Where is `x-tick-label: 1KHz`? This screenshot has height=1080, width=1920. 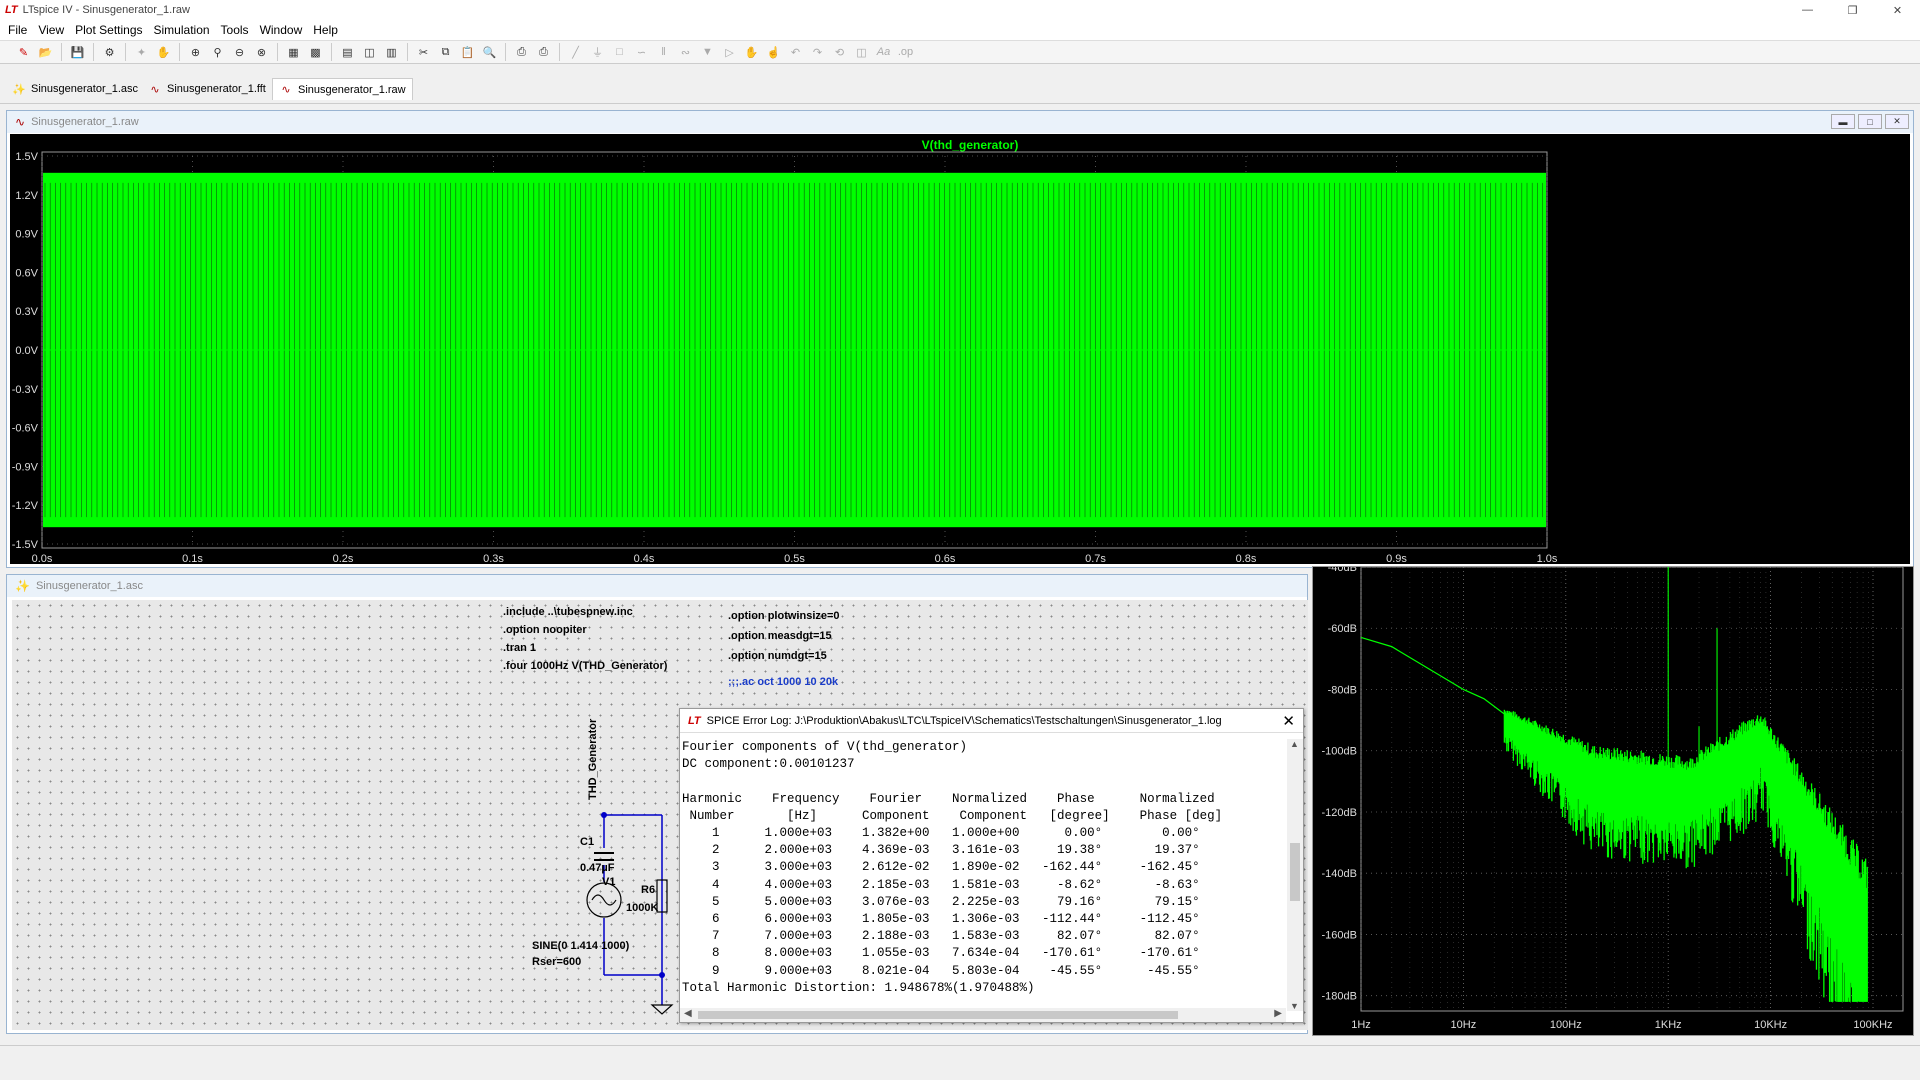
x-tick-label: 1KHz is located at coordinates (1668, 1025).